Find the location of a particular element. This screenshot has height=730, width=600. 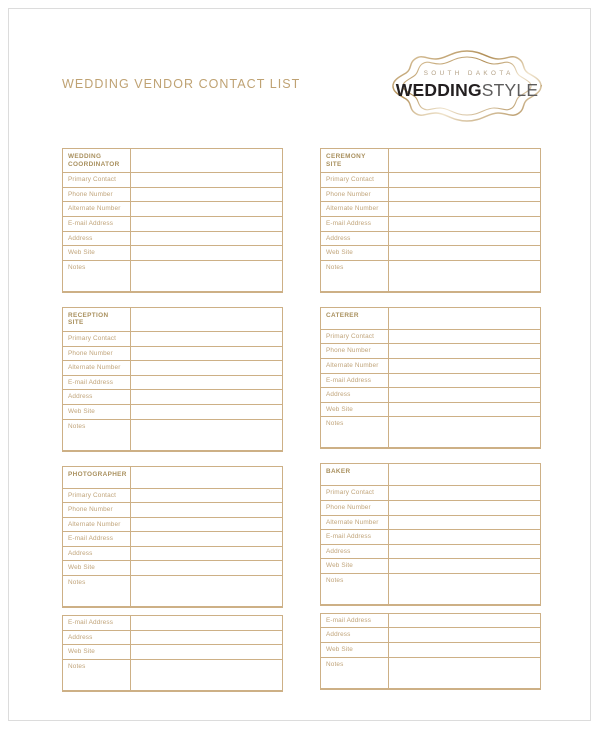

field-input-caterer is located at coordinates (464, 318).